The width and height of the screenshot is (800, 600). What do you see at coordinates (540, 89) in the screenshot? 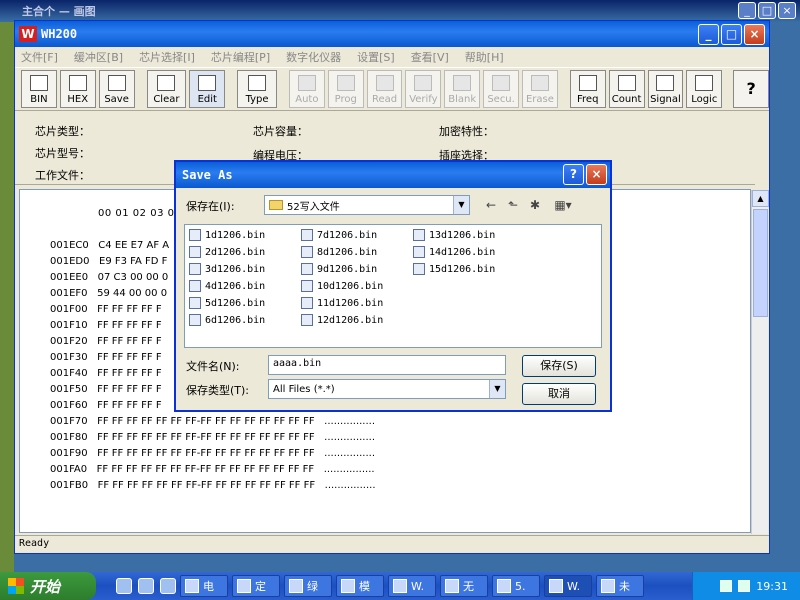
I see `erase-button: Erase` at bounding box center [540, 89].